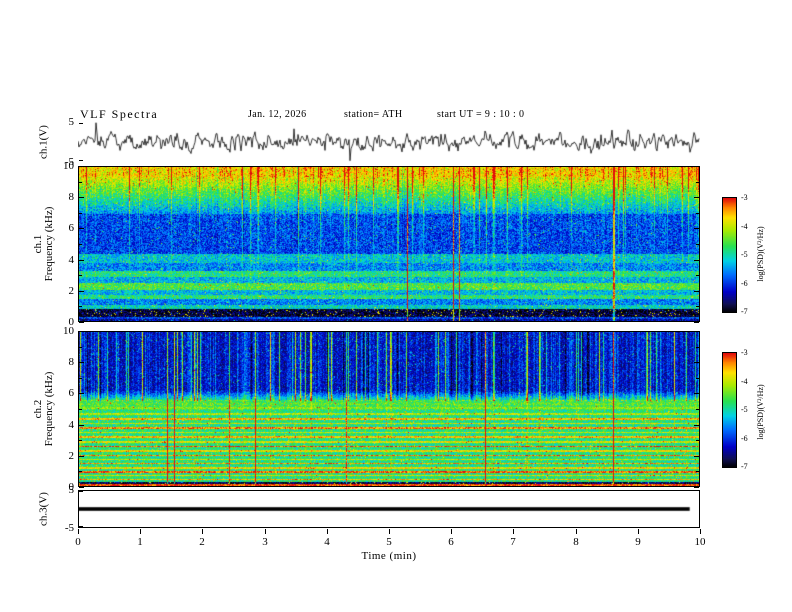 This screenshot has height=612, width=792. What do you see at coordinates (140, 542) in the screenshot?
I see `x-tick-label: 1` at bounding box center [140, 542].